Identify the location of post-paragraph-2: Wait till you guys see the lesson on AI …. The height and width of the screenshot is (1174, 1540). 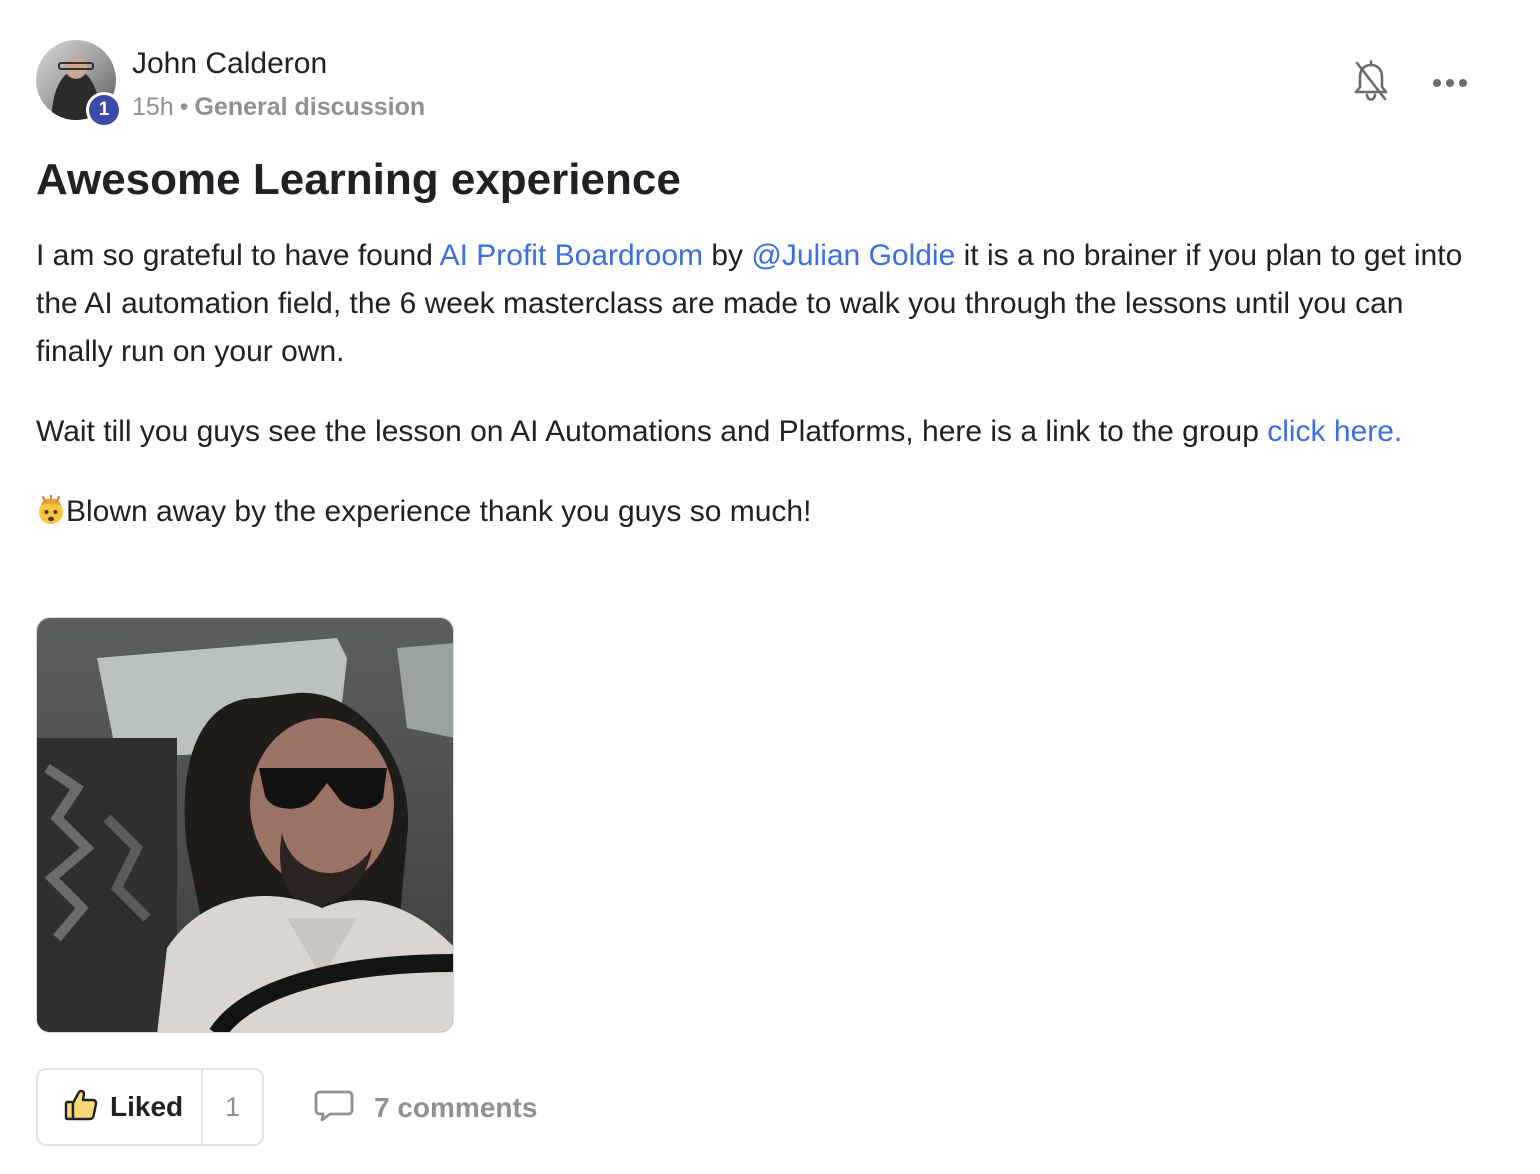
(756, 432).